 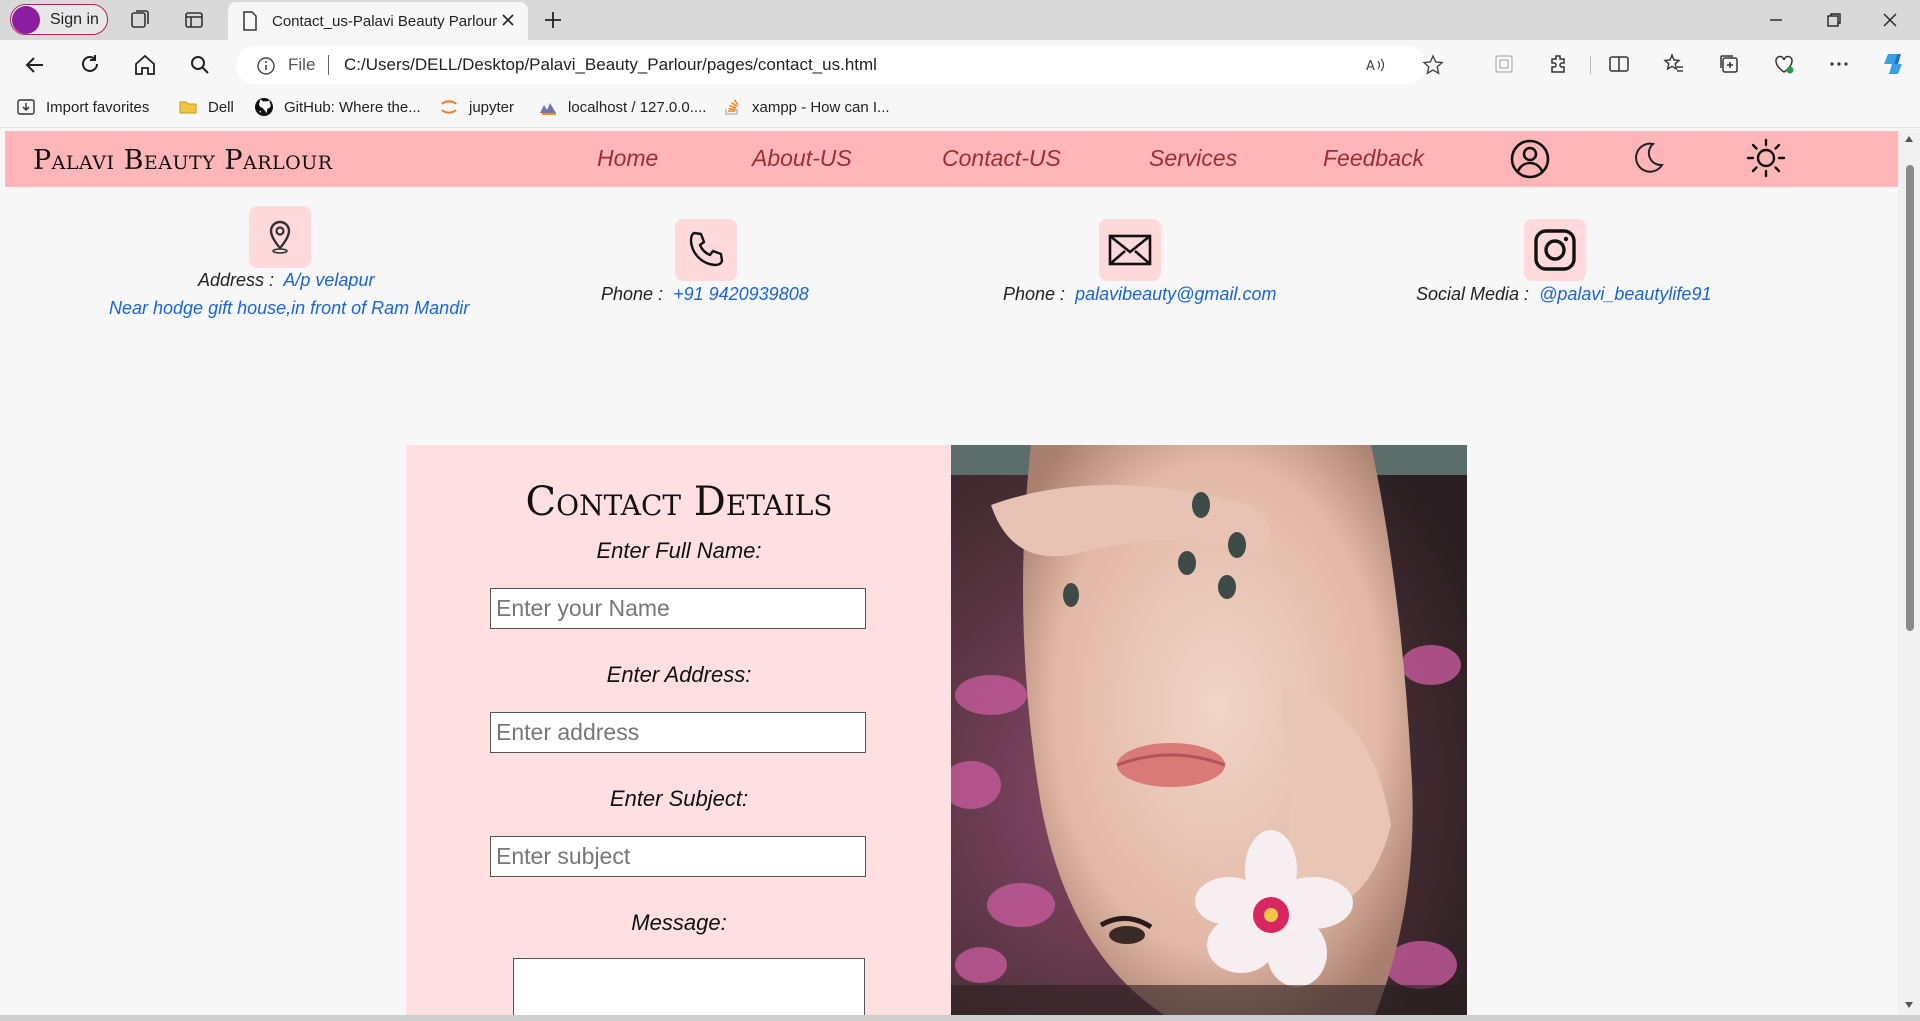 I want to click on fav-import-favorites: Import favorites, so click(x=82, y=107).